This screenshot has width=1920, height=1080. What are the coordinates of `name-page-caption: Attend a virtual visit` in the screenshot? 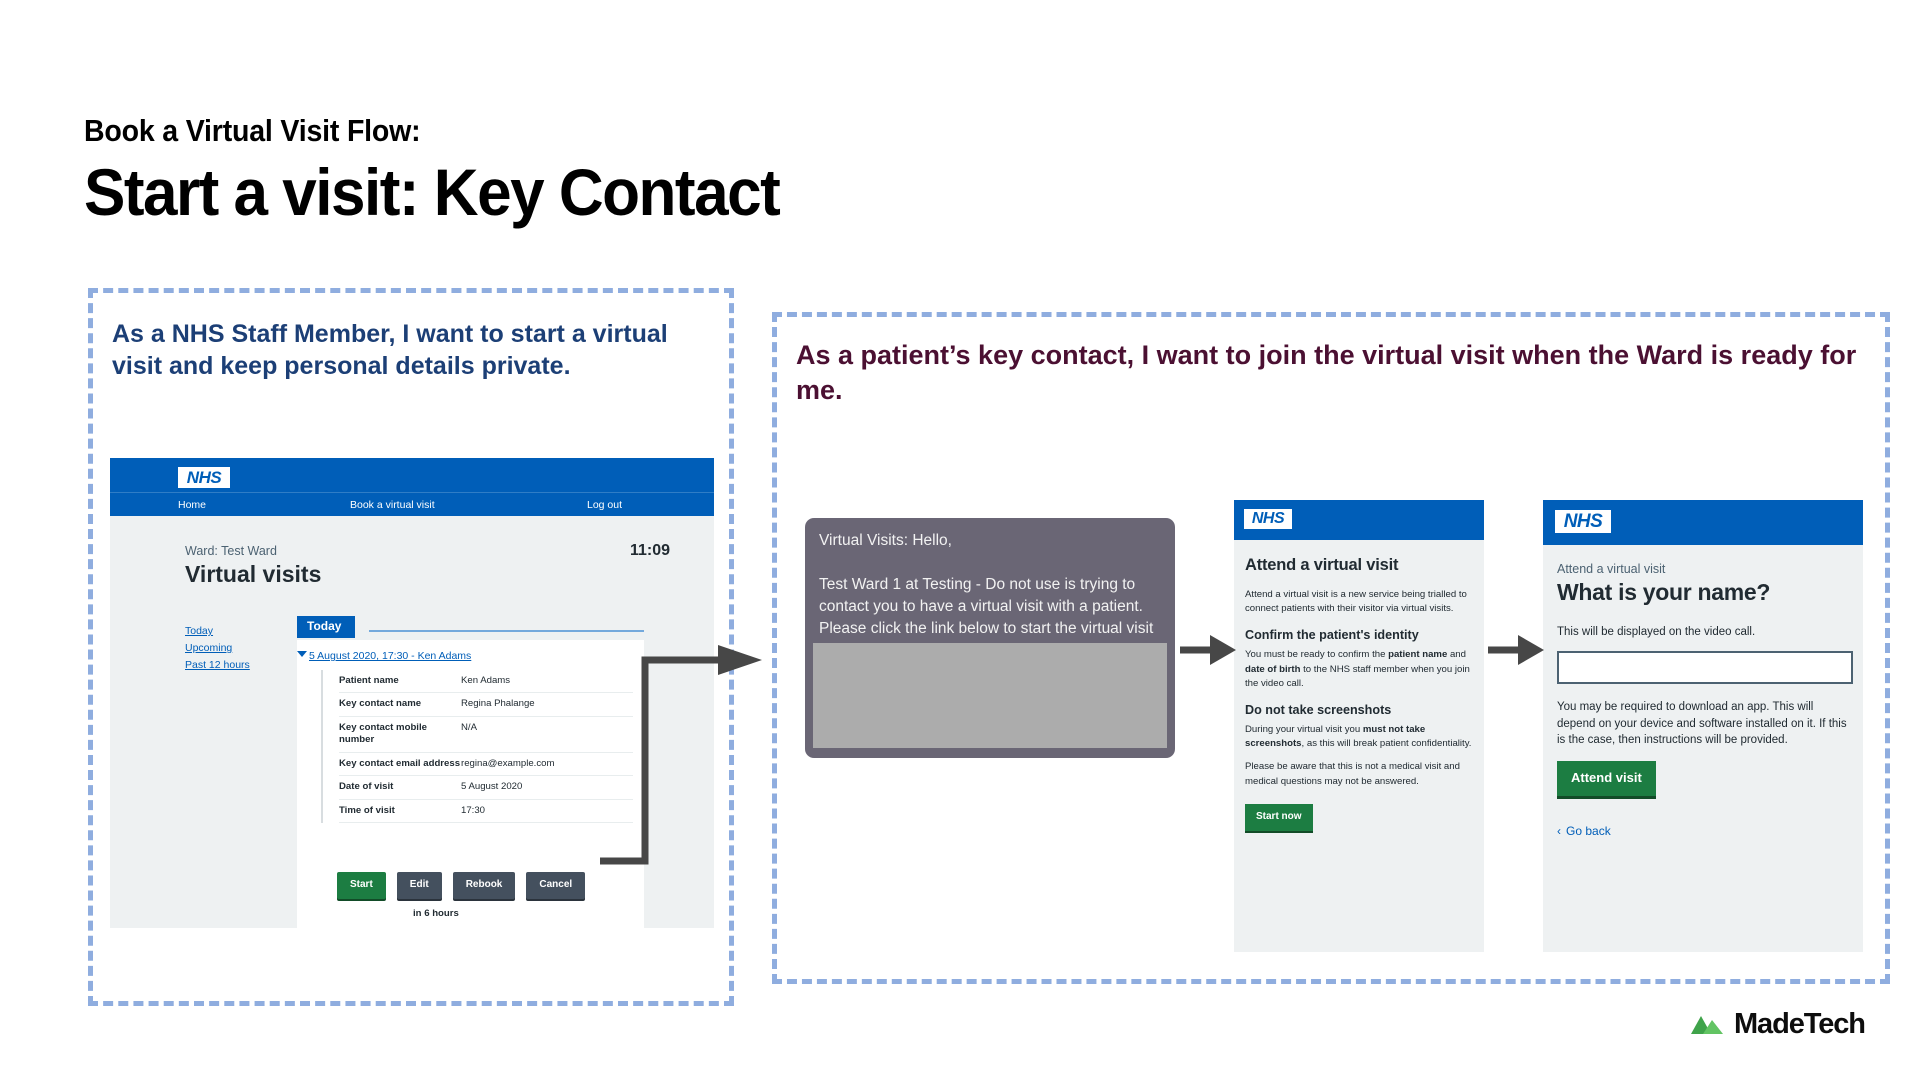 It's located at (1611, 569).